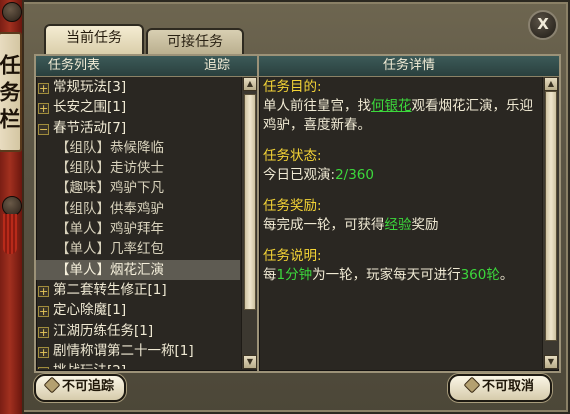 Image resolution: width=570 pixels, height=414 pixels. What do you see at coordinates (87, 386) in the screenshot?
I see `track-button-label: 不可追踪` at bounding box center [87, 386].